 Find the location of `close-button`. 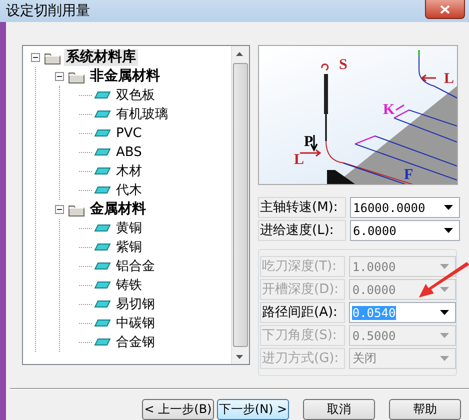

close-button is located at coordinates (445, 9).